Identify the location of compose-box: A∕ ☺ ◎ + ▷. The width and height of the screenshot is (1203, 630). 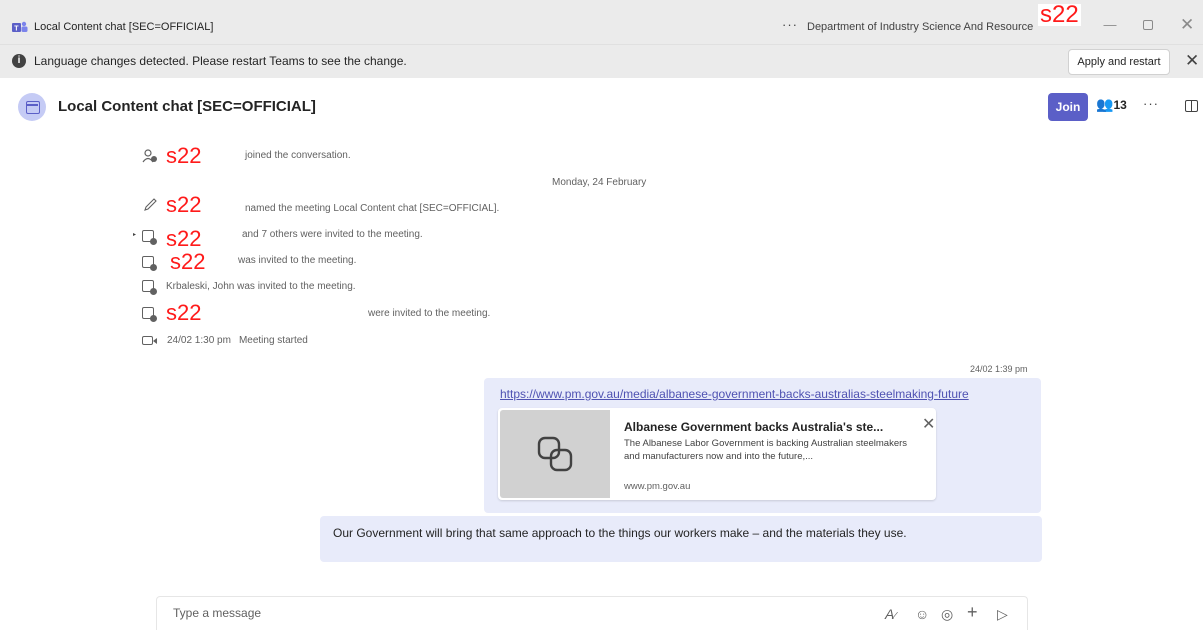
(592, 613).